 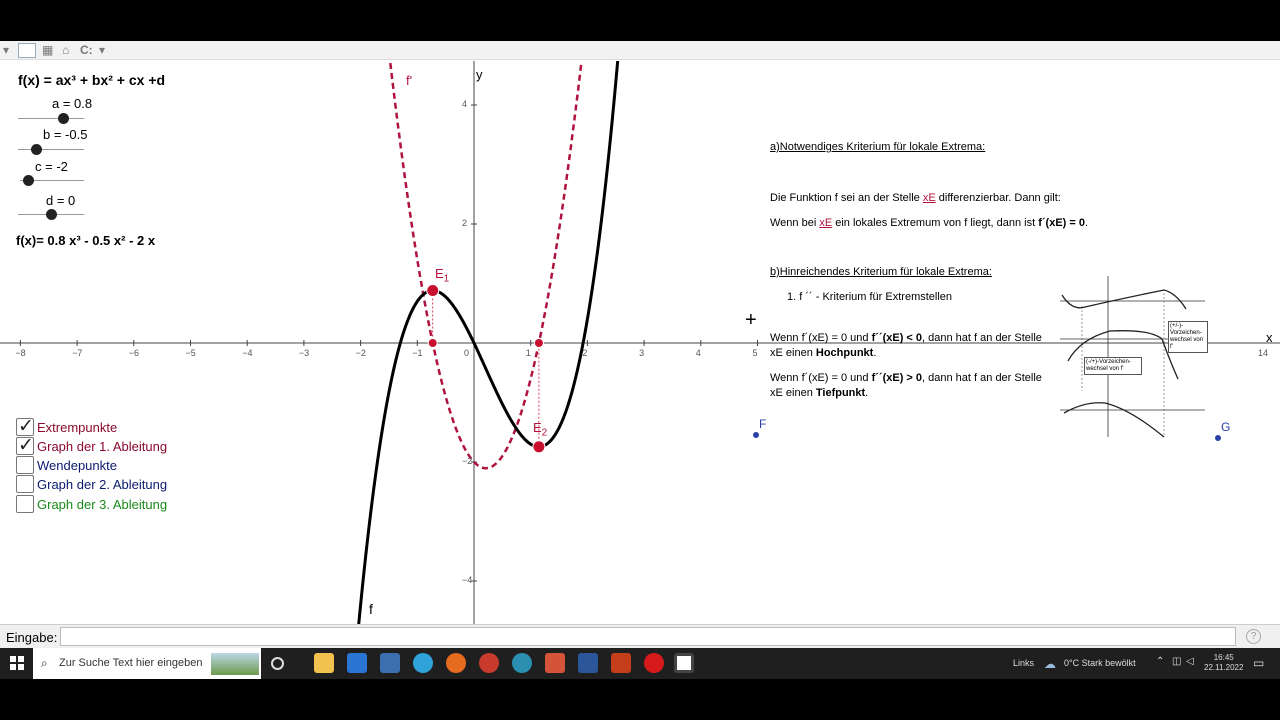 I want to click on rule2-line2: xE einen Tiefpunkt., so click(x=819, y=393).